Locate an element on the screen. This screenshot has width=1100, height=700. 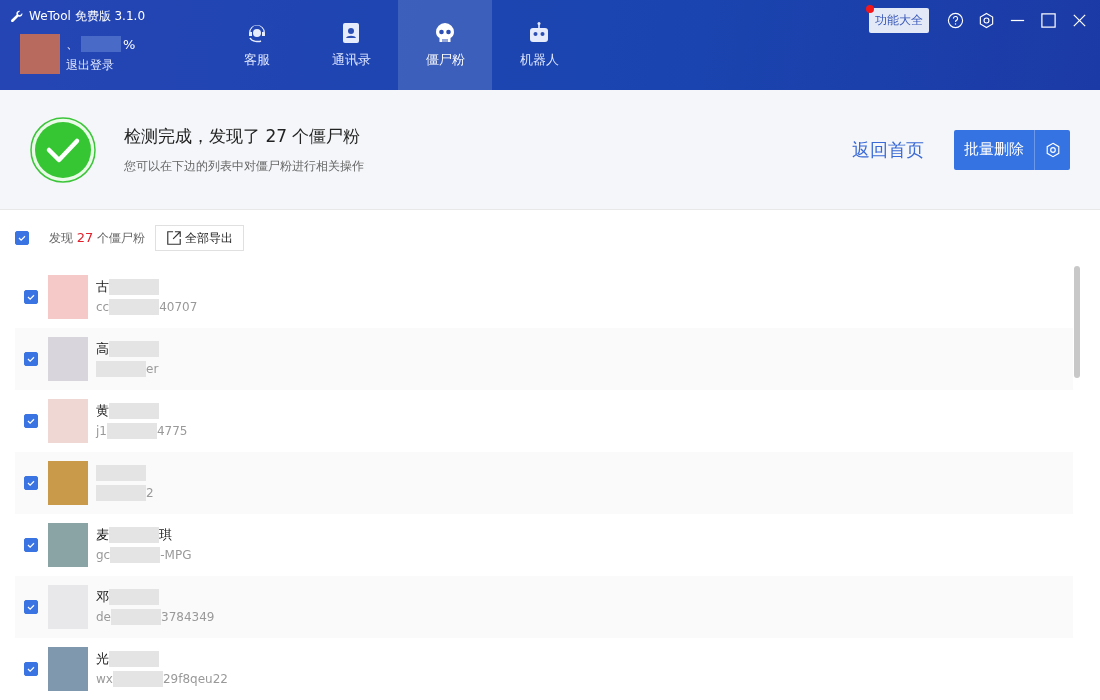
contact-id: -MPG is located at coordinates (176, 555).